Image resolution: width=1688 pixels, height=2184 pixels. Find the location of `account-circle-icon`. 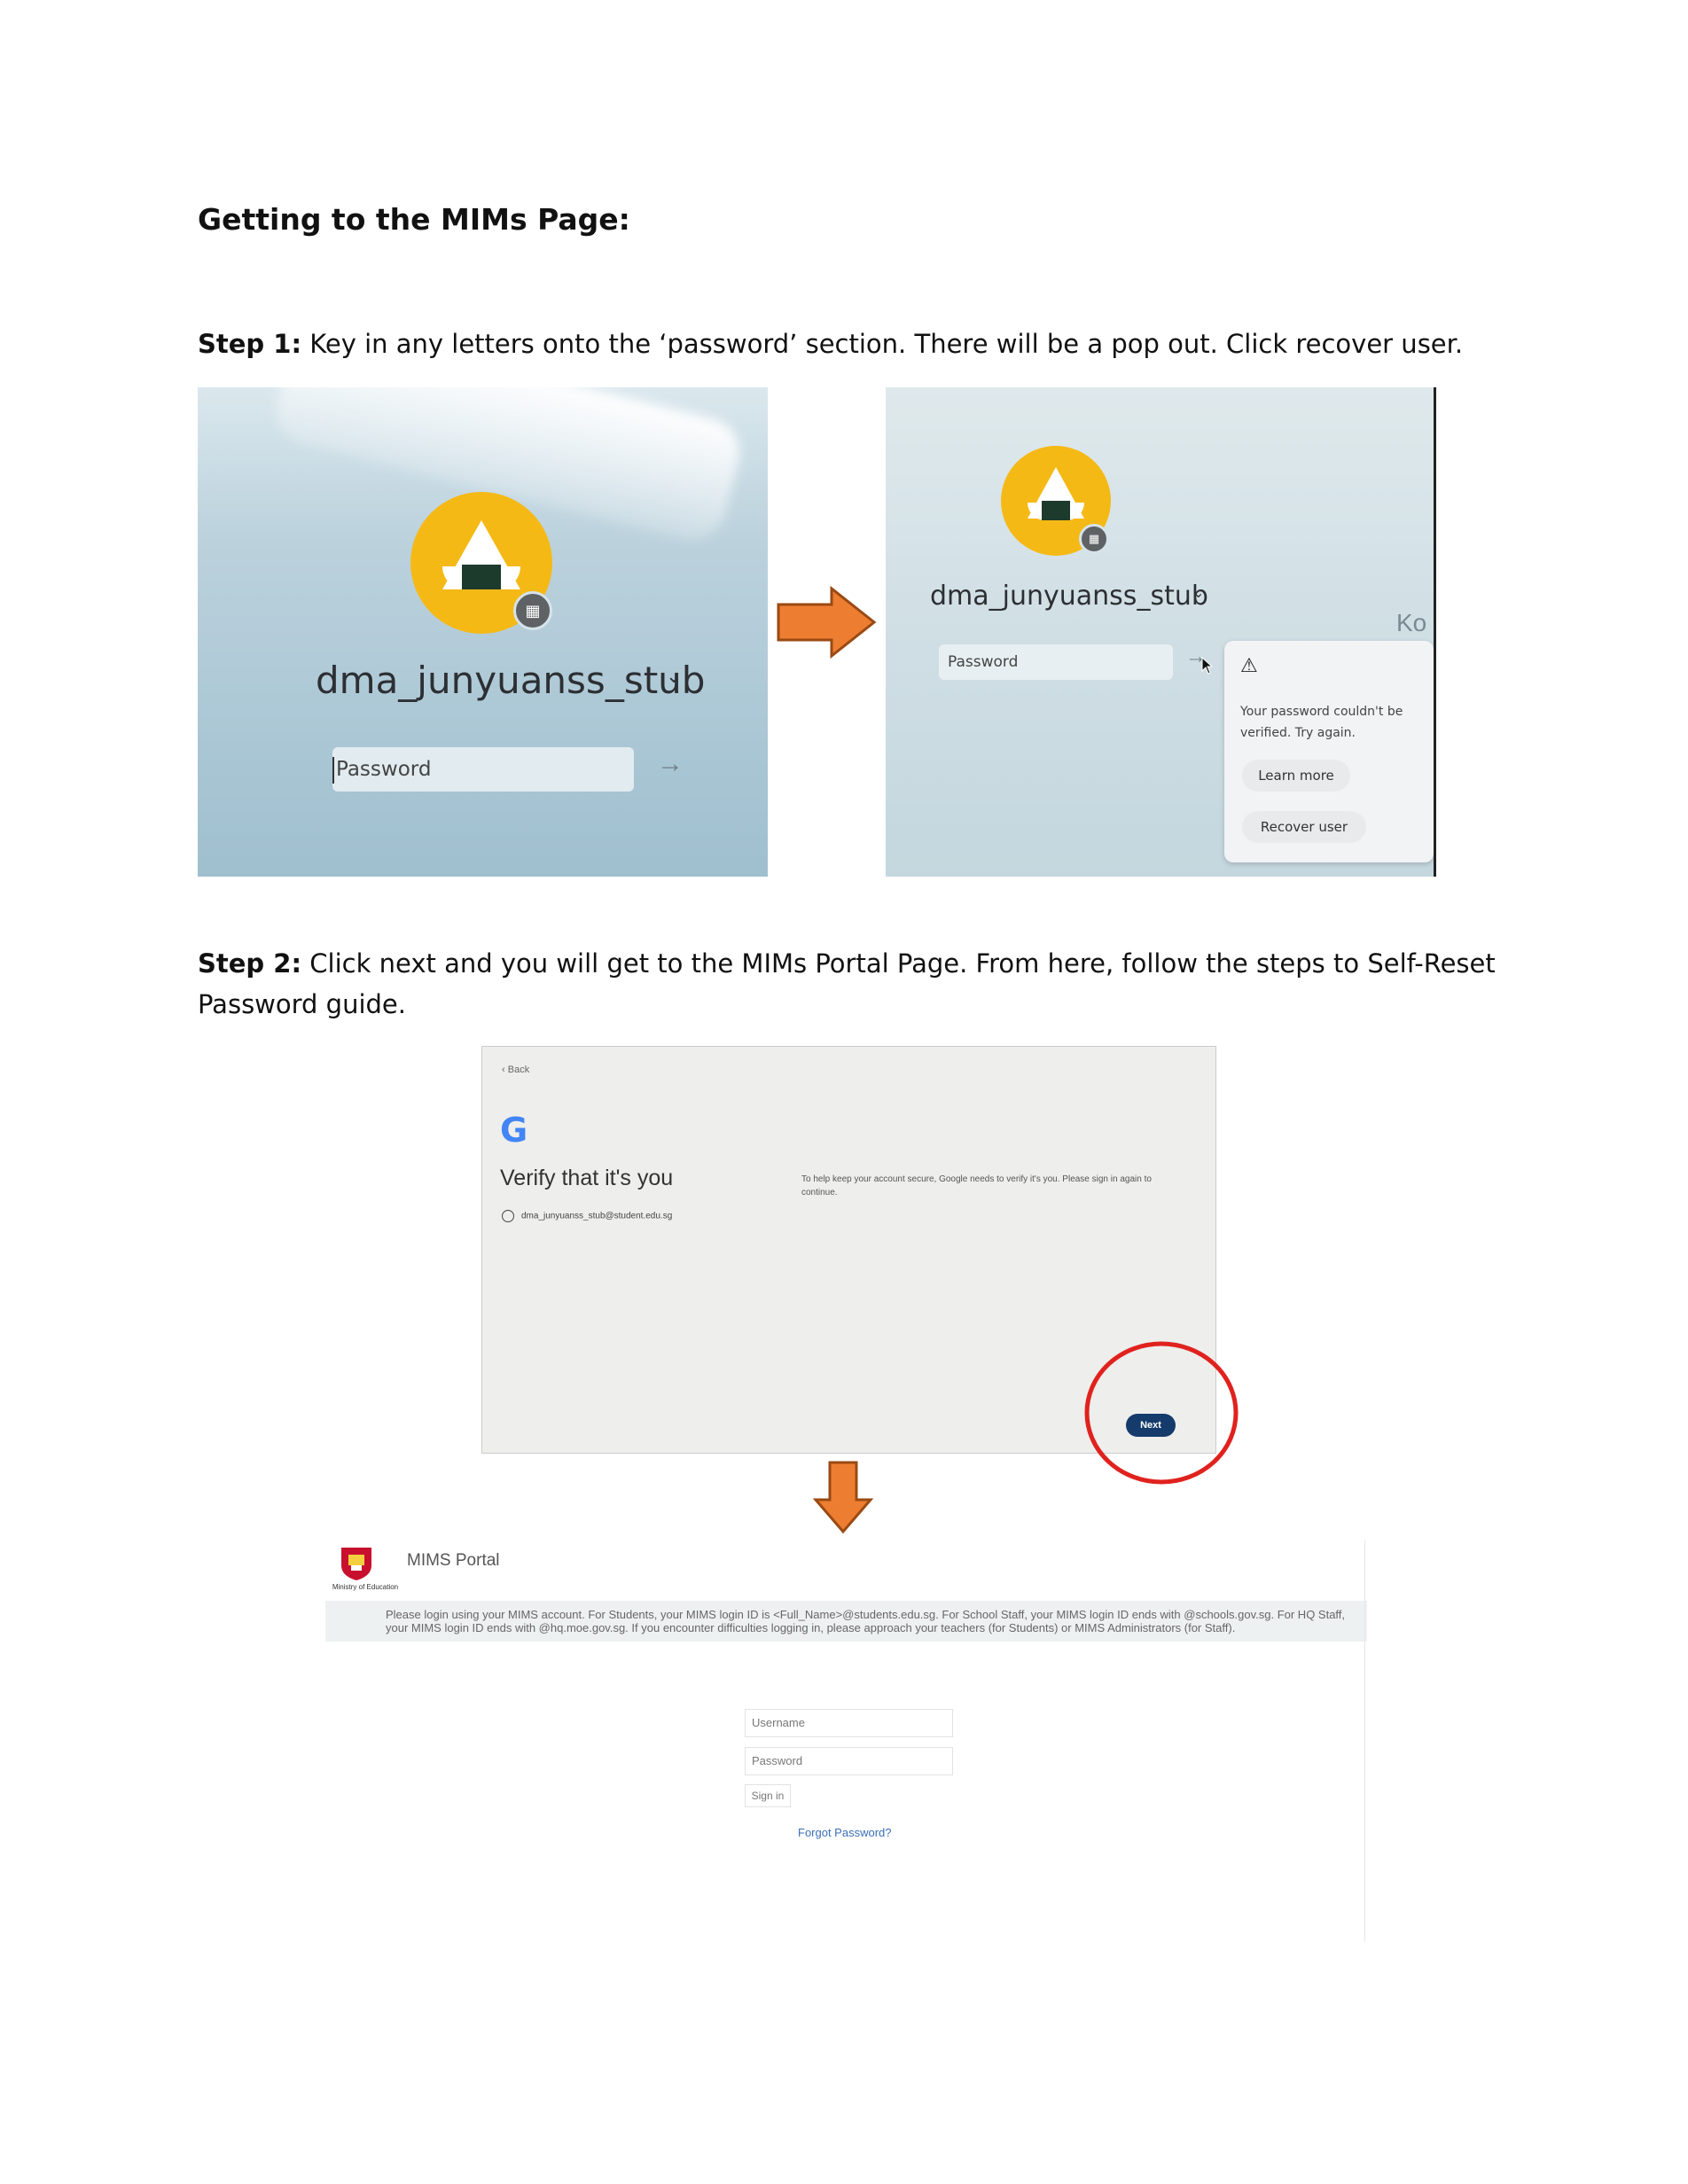

account-circle-icon is located at coordinates (508, 1216).